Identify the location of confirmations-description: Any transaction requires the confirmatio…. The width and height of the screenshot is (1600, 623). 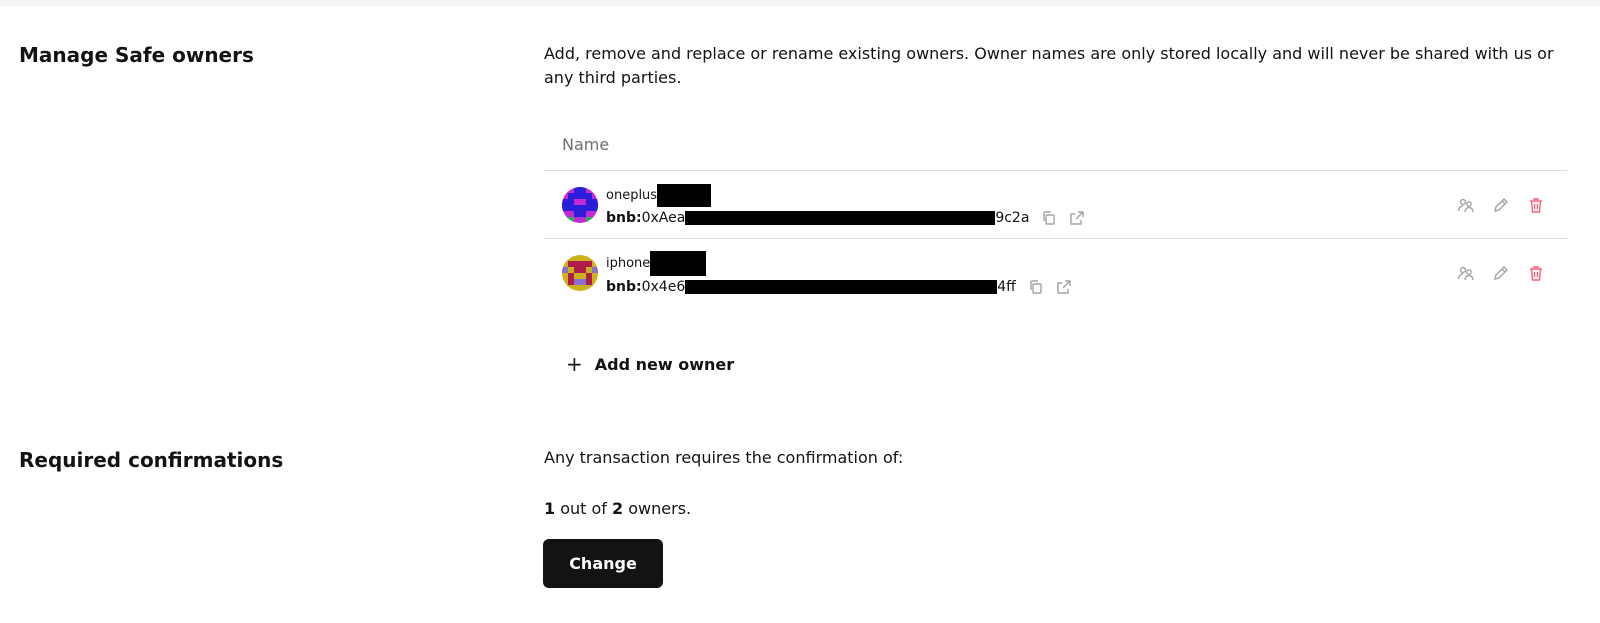
(724, 457).